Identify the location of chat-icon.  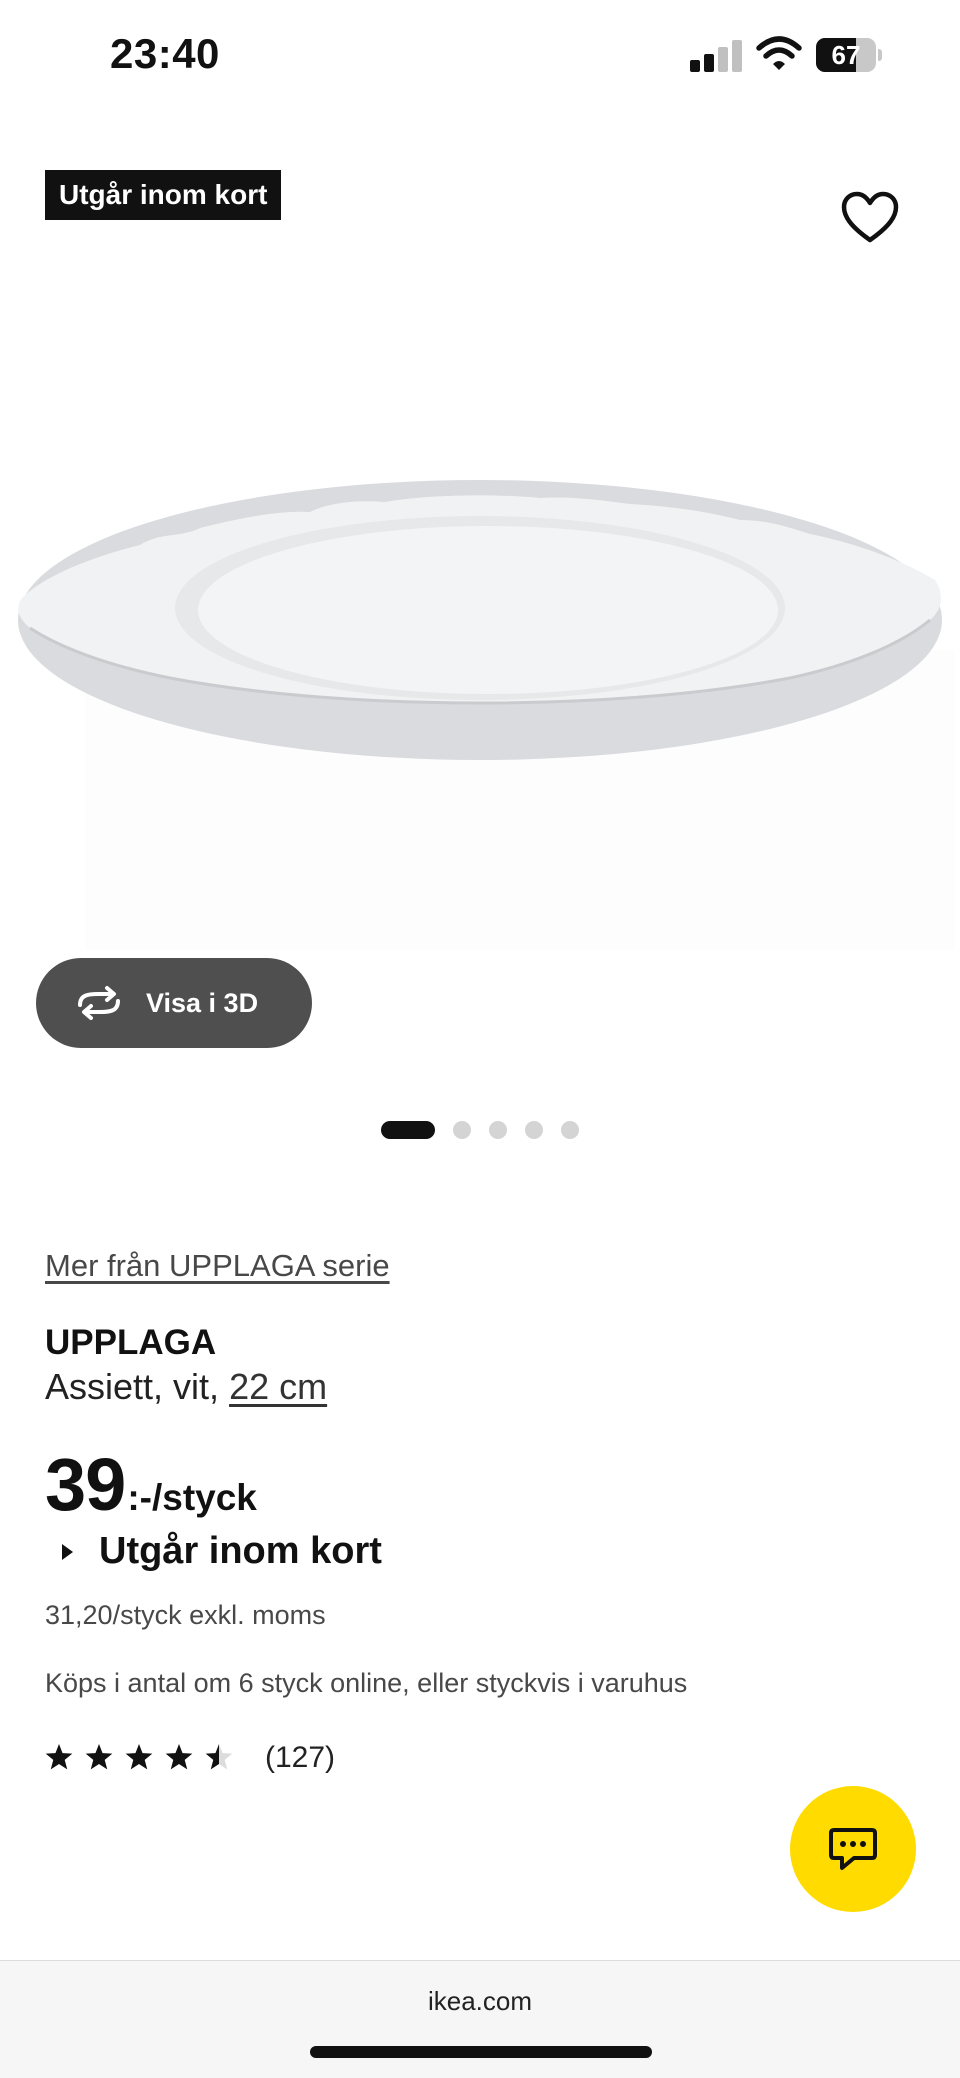
(853, 1849).